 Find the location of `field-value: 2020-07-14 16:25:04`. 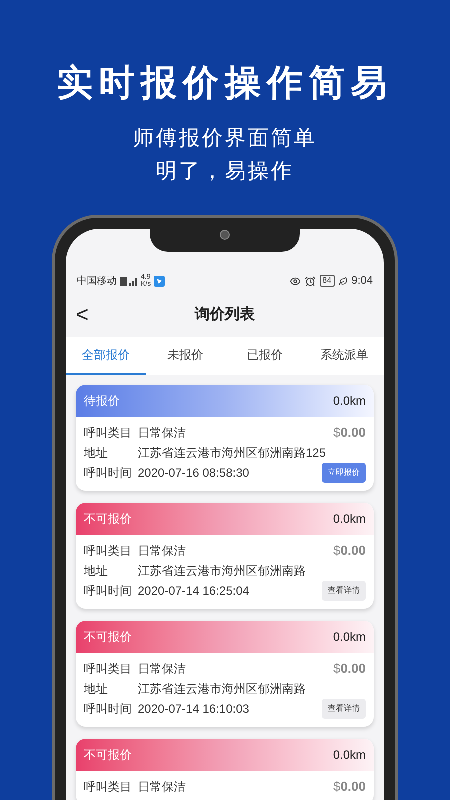

field-value: 2020-07-14 16:25:04 is located at coordinates (194, 591).